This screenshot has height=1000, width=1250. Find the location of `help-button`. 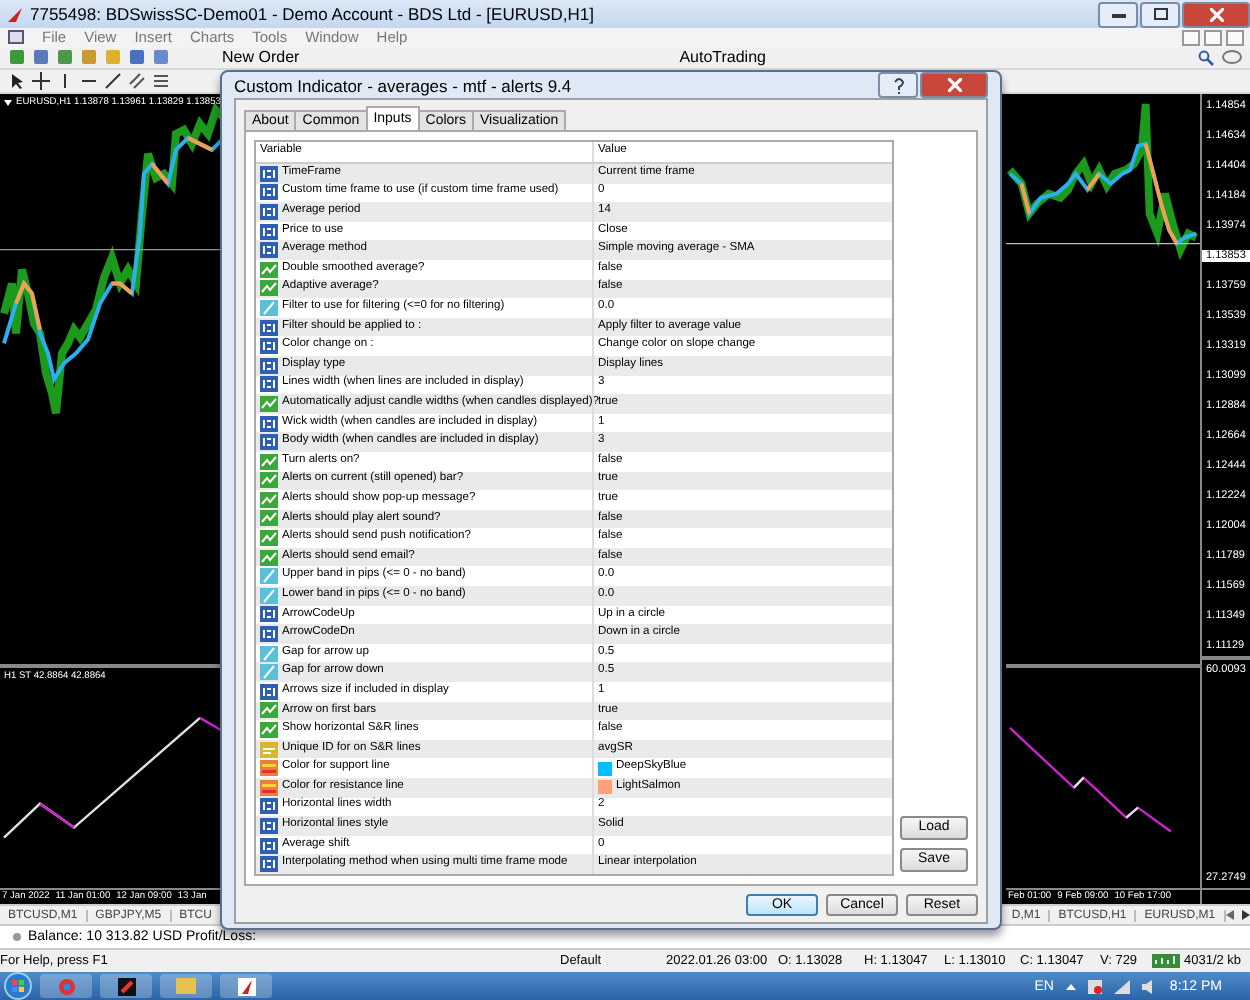

help-button is located at coordinates (898, 85).